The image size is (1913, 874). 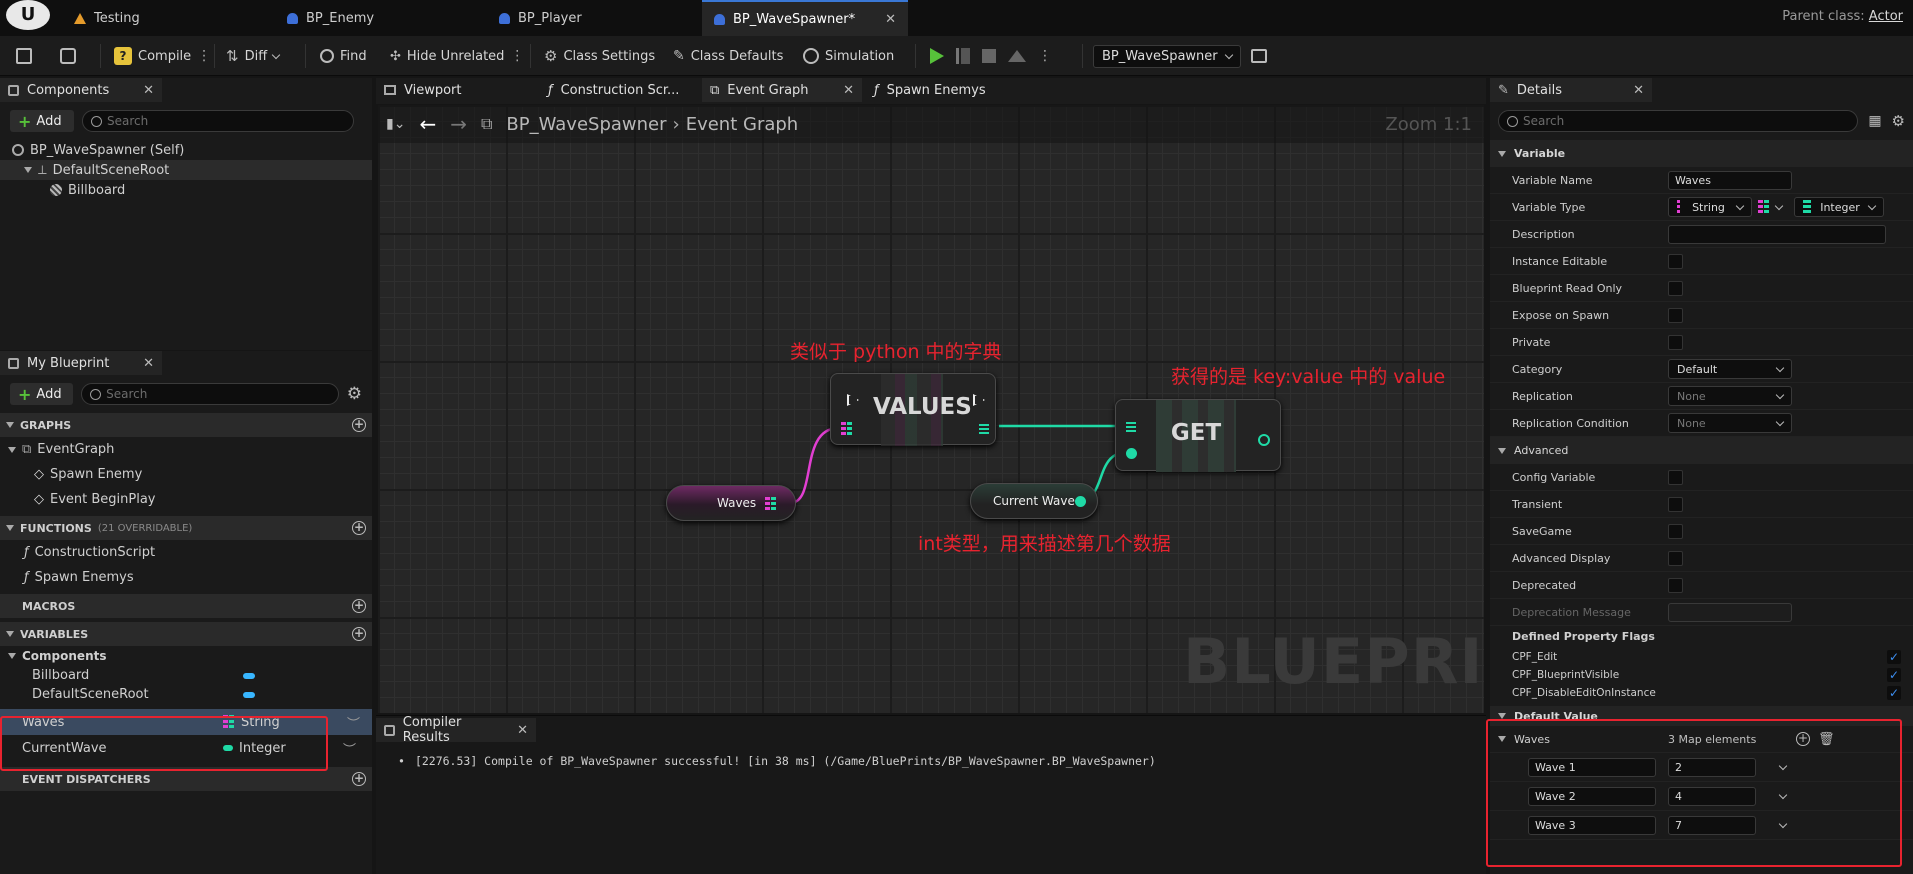 I want to click on tree-item-defaultsceneroot: ⟂ DefaultSceneRoot, so click(x=186, y=170).